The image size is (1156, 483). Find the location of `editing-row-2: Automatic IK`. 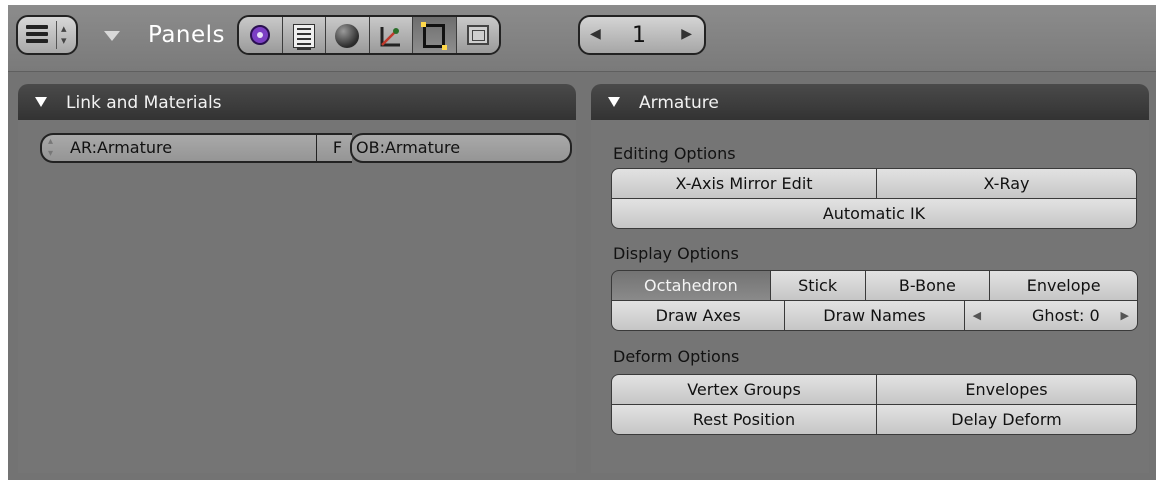

editing-row-2: Automatic IK is located at coordinates (874, 213).